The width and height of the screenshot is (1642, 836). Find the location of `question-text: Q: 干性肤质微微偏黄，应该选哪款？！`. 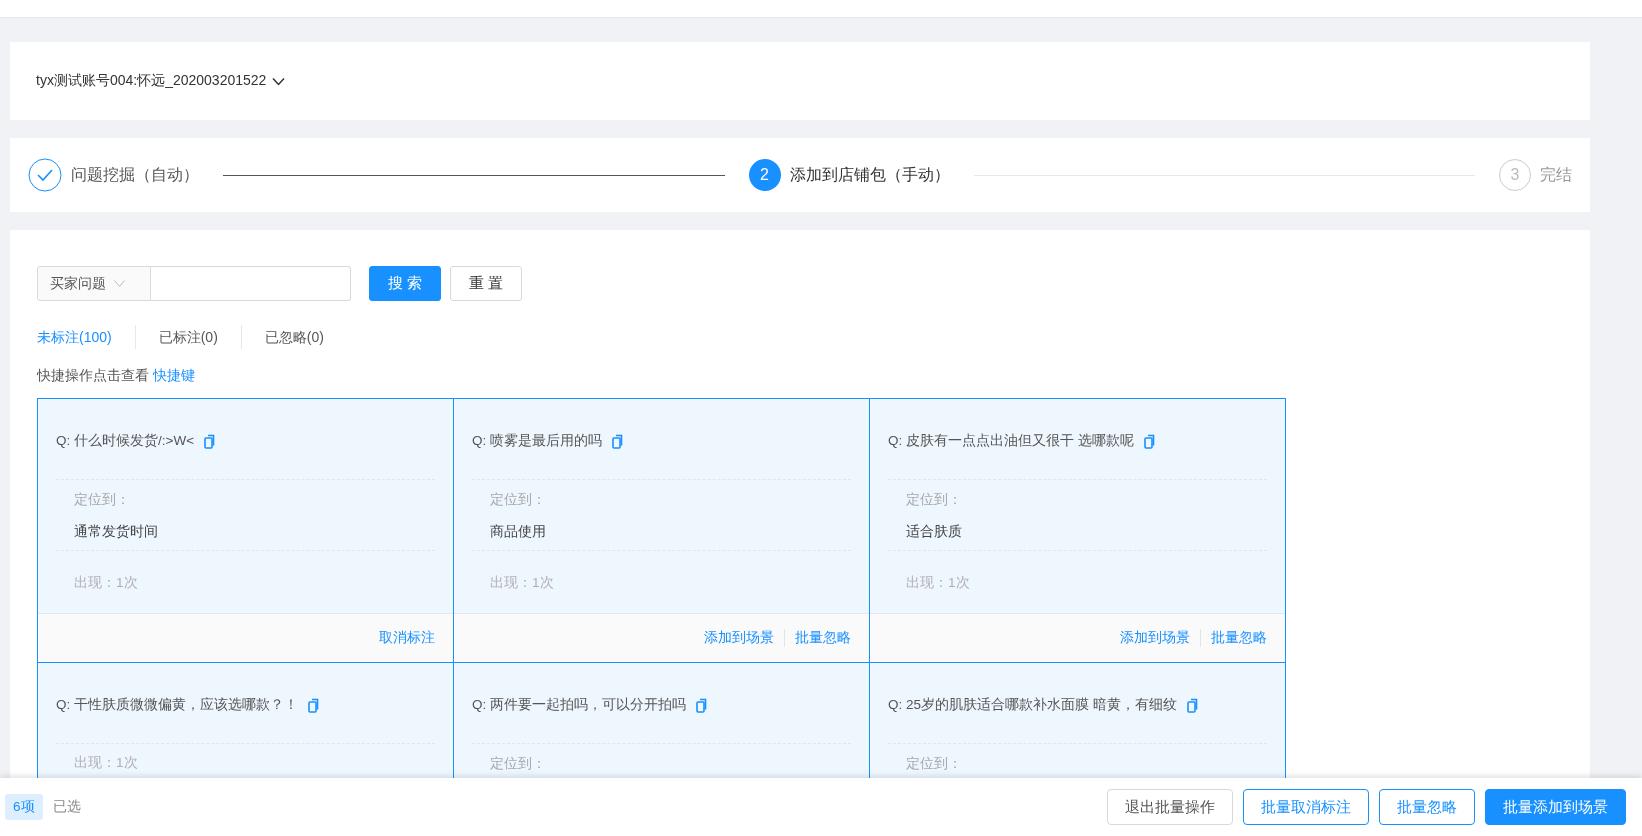

question-text: Q: 干性肤质微微偏黄，应该选哪款？！ is located at coordinates (177, 705).